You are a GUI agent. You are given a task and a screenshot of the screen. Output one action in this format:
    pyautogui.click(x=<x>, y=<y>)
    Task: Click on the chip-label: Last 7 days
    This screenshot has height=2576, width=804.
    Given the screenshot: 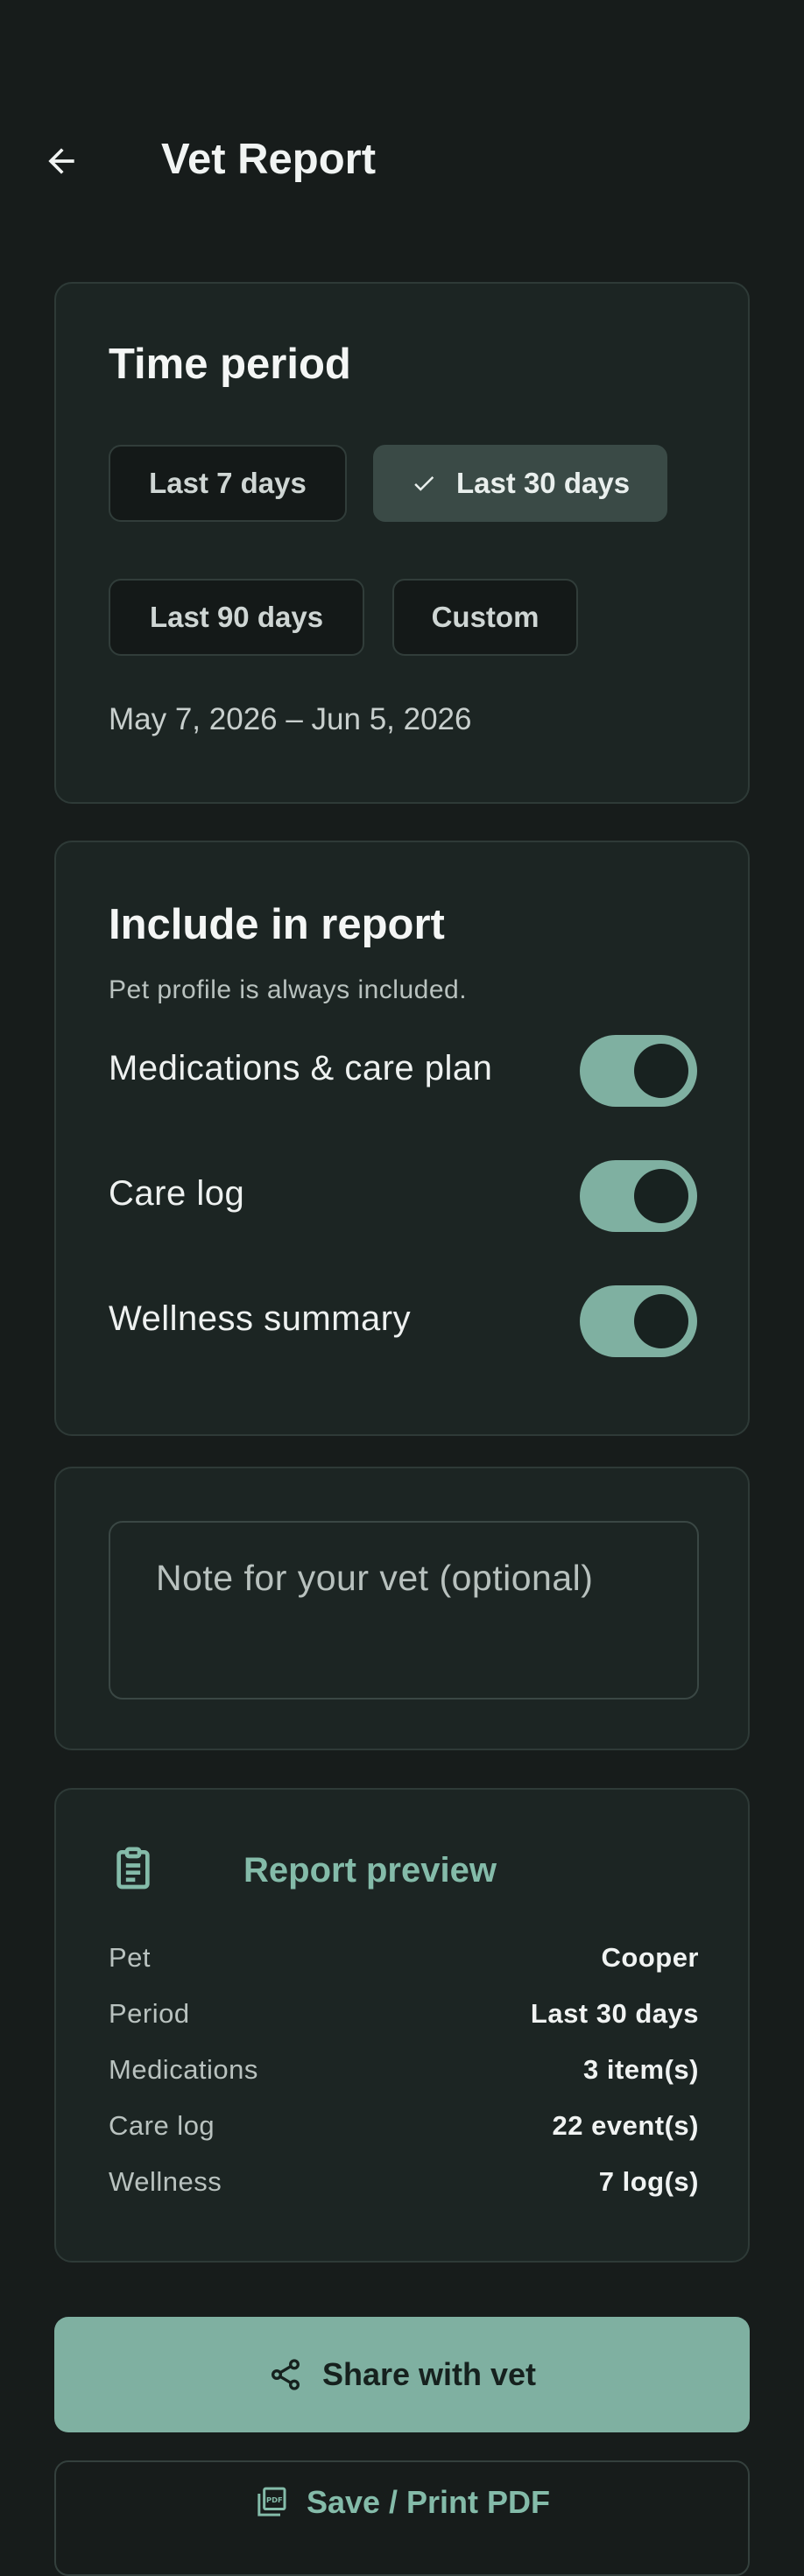 What is the action you would take?
    pyautogui.click(x=228, y=483)
    